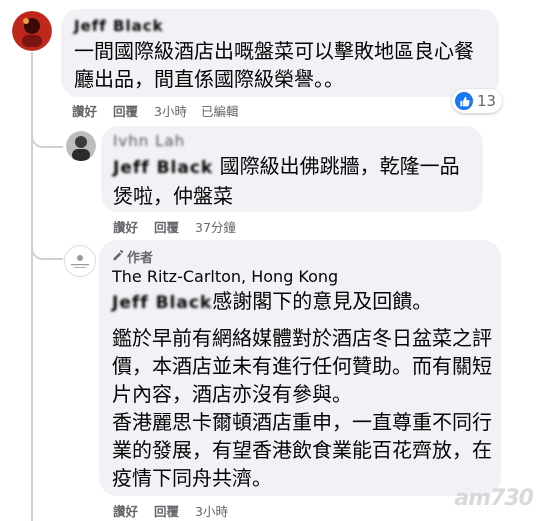  Describe the element at coordinates (494, 498) in the screenshot. I see `watermark-logo: am730` at that location.